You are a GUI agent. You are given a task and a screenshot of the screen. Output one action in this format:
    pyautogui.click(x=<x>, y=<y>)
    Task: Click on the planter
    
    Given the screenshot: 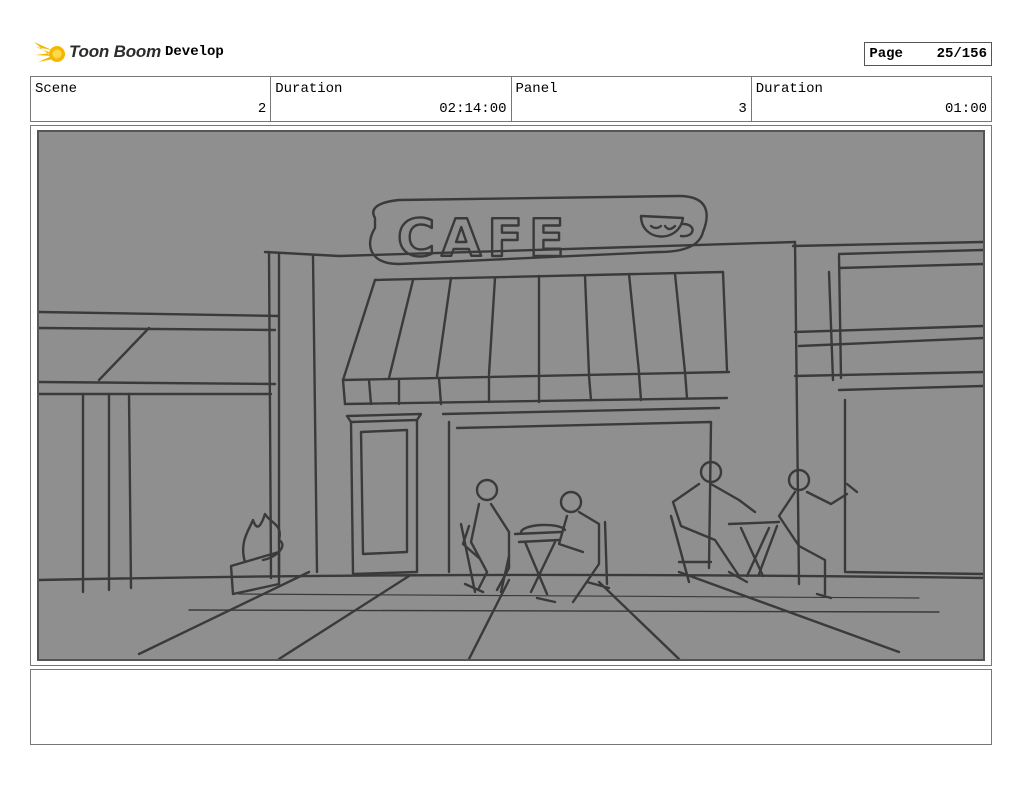 What is the action you would take?
    pyautogui.click(x=256, y=554)
    